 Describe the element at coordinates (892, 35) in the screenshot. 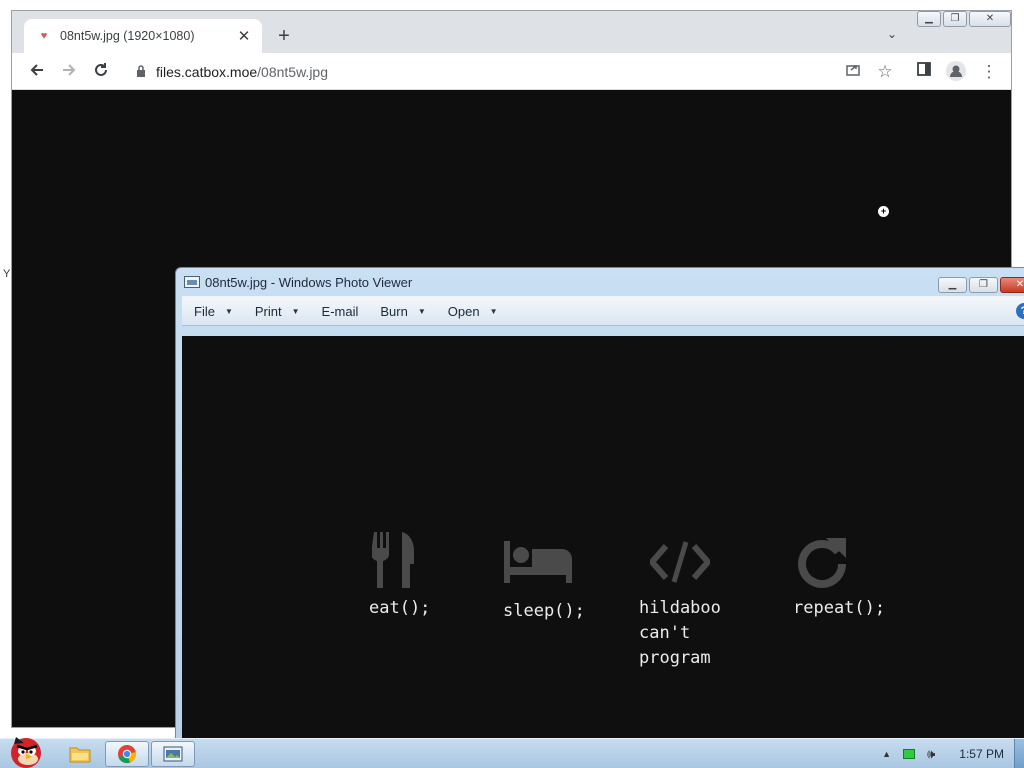

I see `tab-search-icon: ⌄` at that location.